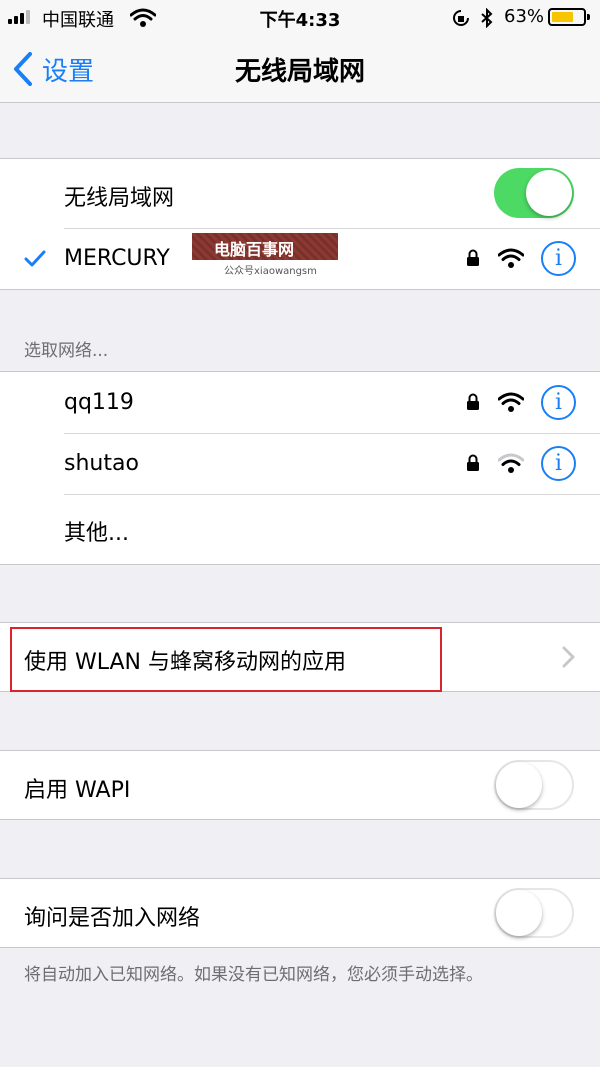 This screenshot has width=600, height=1067. What do you see at coordinates (562, 17) in the screenshot?
I see `battery-fill` at bounding box center [562, 17].